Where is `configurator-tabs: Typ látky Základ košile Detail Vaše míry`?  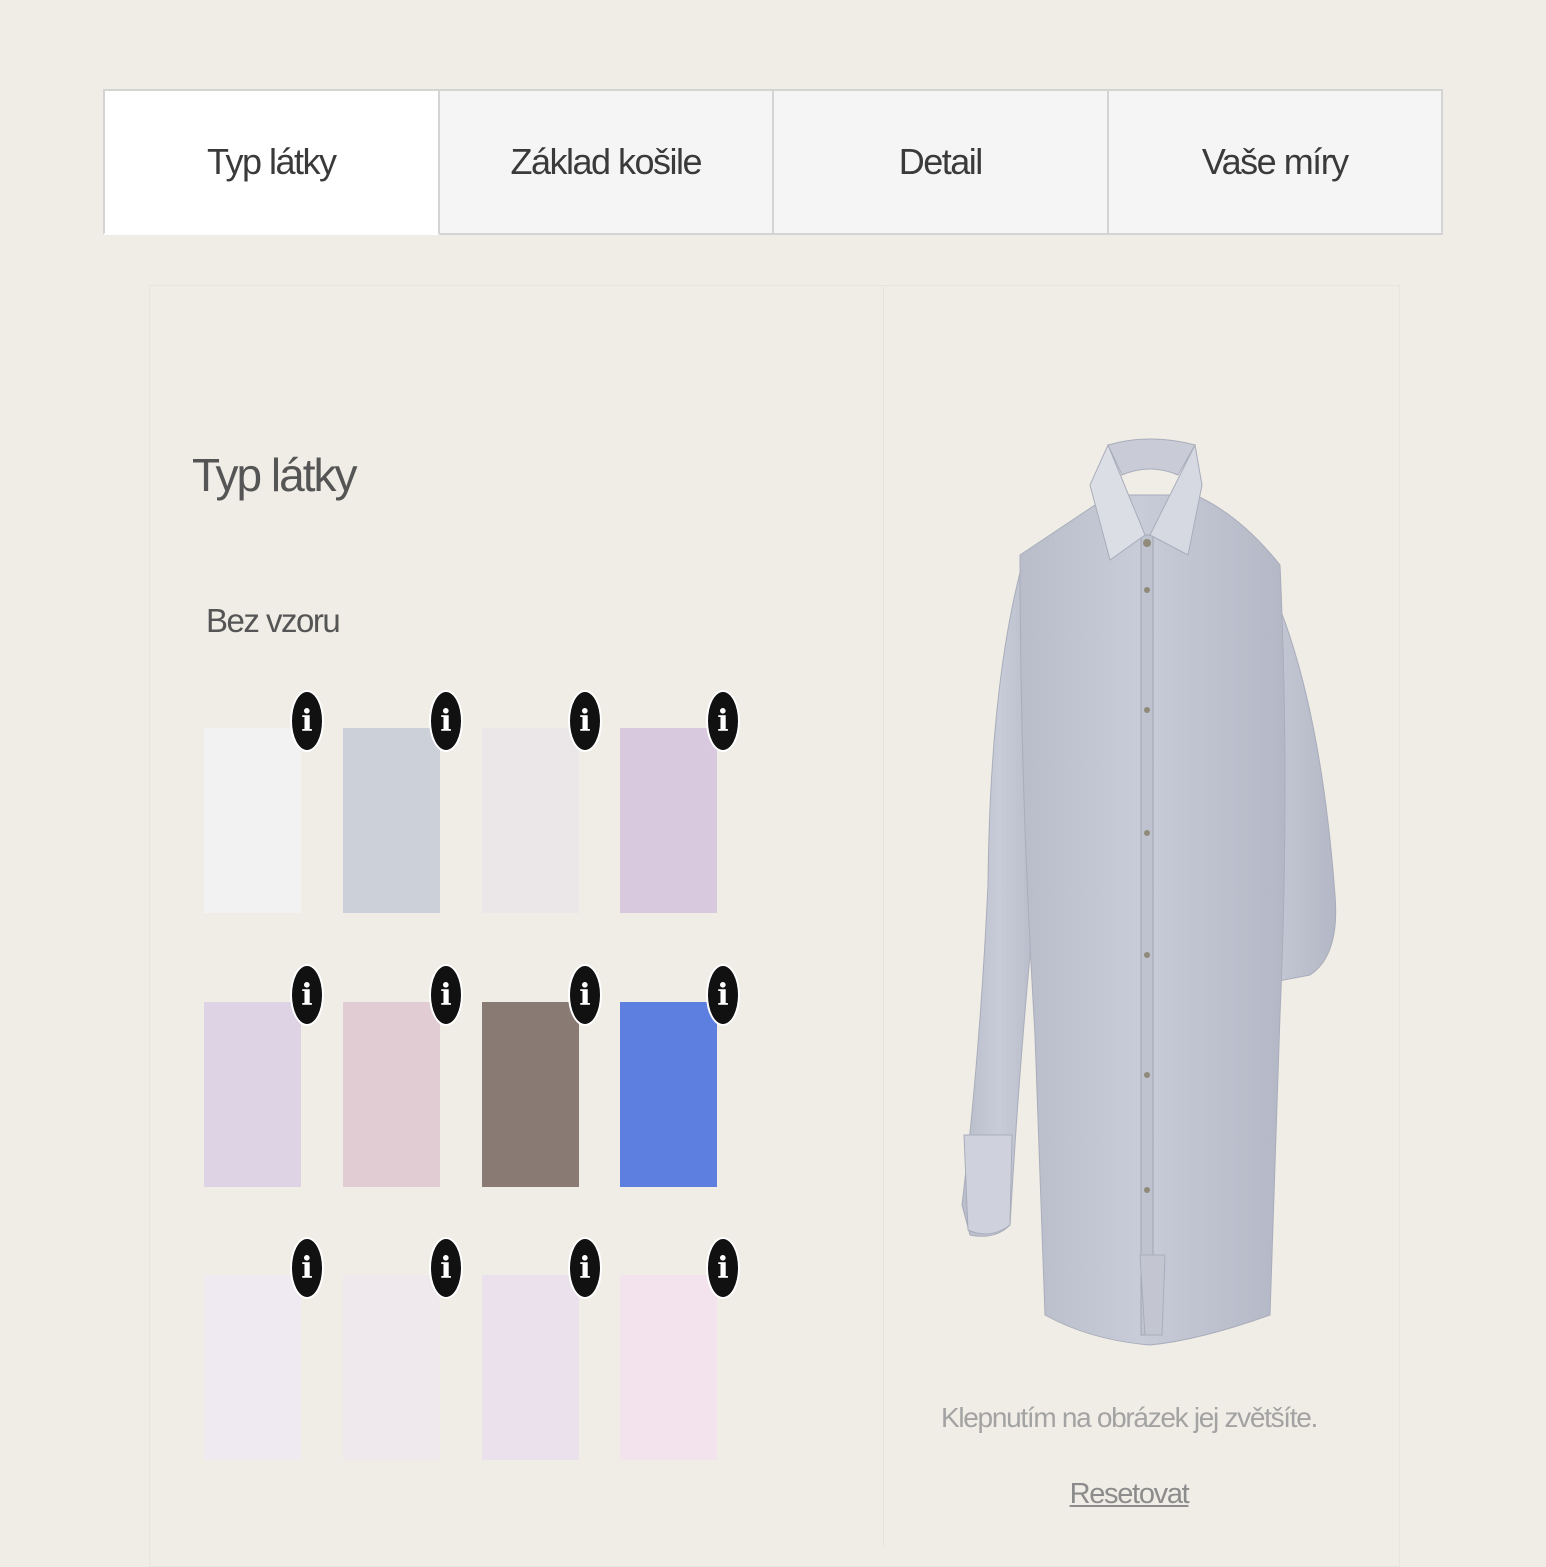
configurator-tabs: Typ látky Základ košile Detail Vaše míry is located at coordinates (773, 163).